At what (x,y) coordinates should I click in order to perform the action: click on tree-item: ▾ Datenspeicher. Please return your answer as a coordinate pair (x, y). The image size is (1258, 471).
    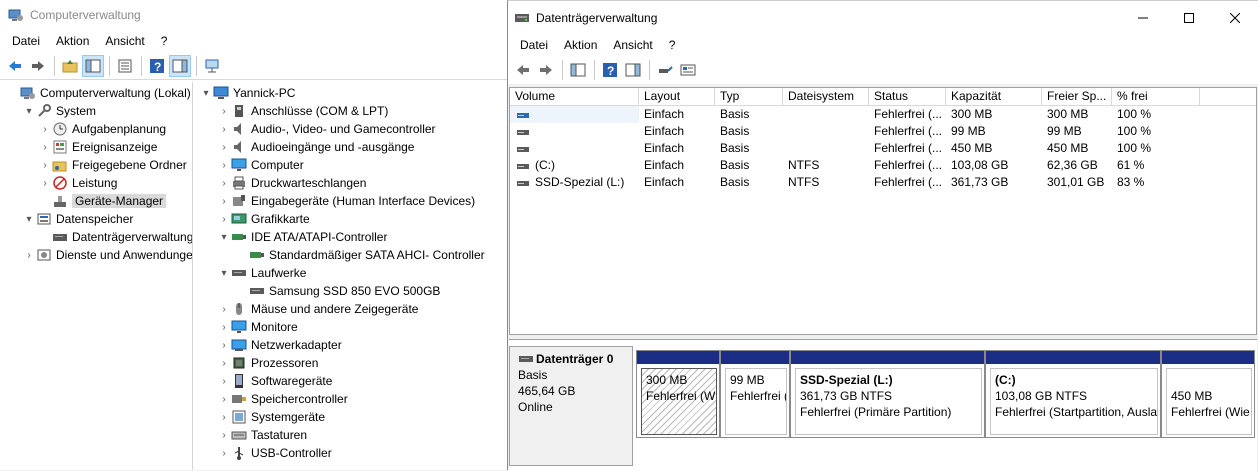
    Looking at the image, I should click on (96, 219).